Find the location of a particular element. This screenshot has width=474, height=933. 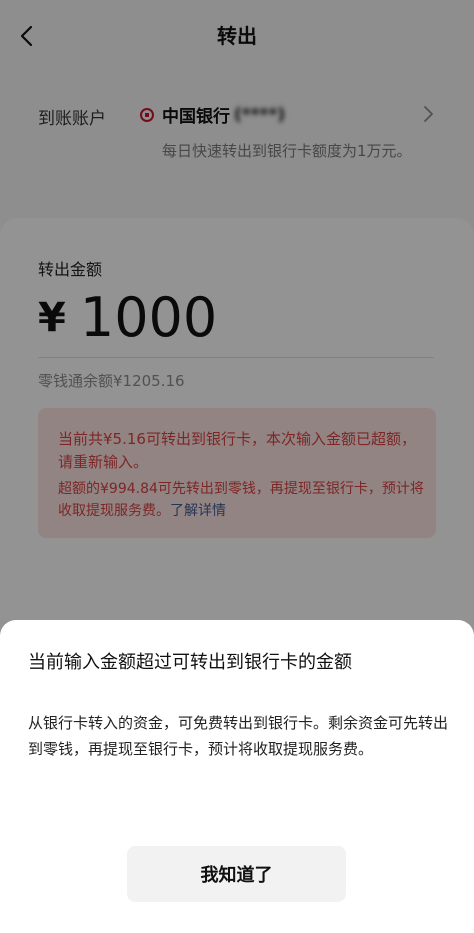

dialog-title: 当前输入金额超过可转出到银行卡的金额 is located at coordinates (190, 662).